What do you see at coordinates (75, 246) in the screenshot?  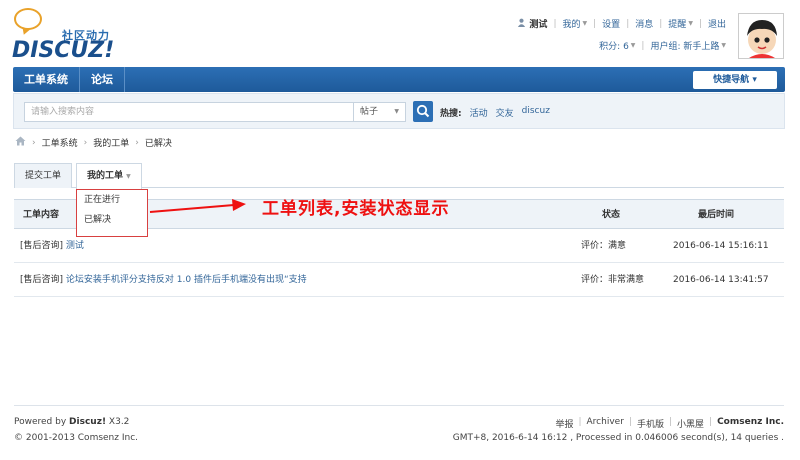 I see `ticket-title-link: 测试` at bounding box center [75, 246].